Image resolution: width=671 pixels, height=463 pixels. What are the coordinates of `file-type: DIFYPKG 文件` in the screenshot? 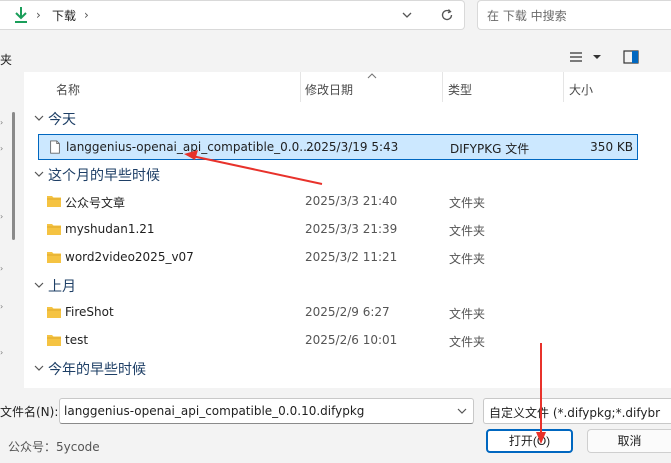 It's located at (490, 149).